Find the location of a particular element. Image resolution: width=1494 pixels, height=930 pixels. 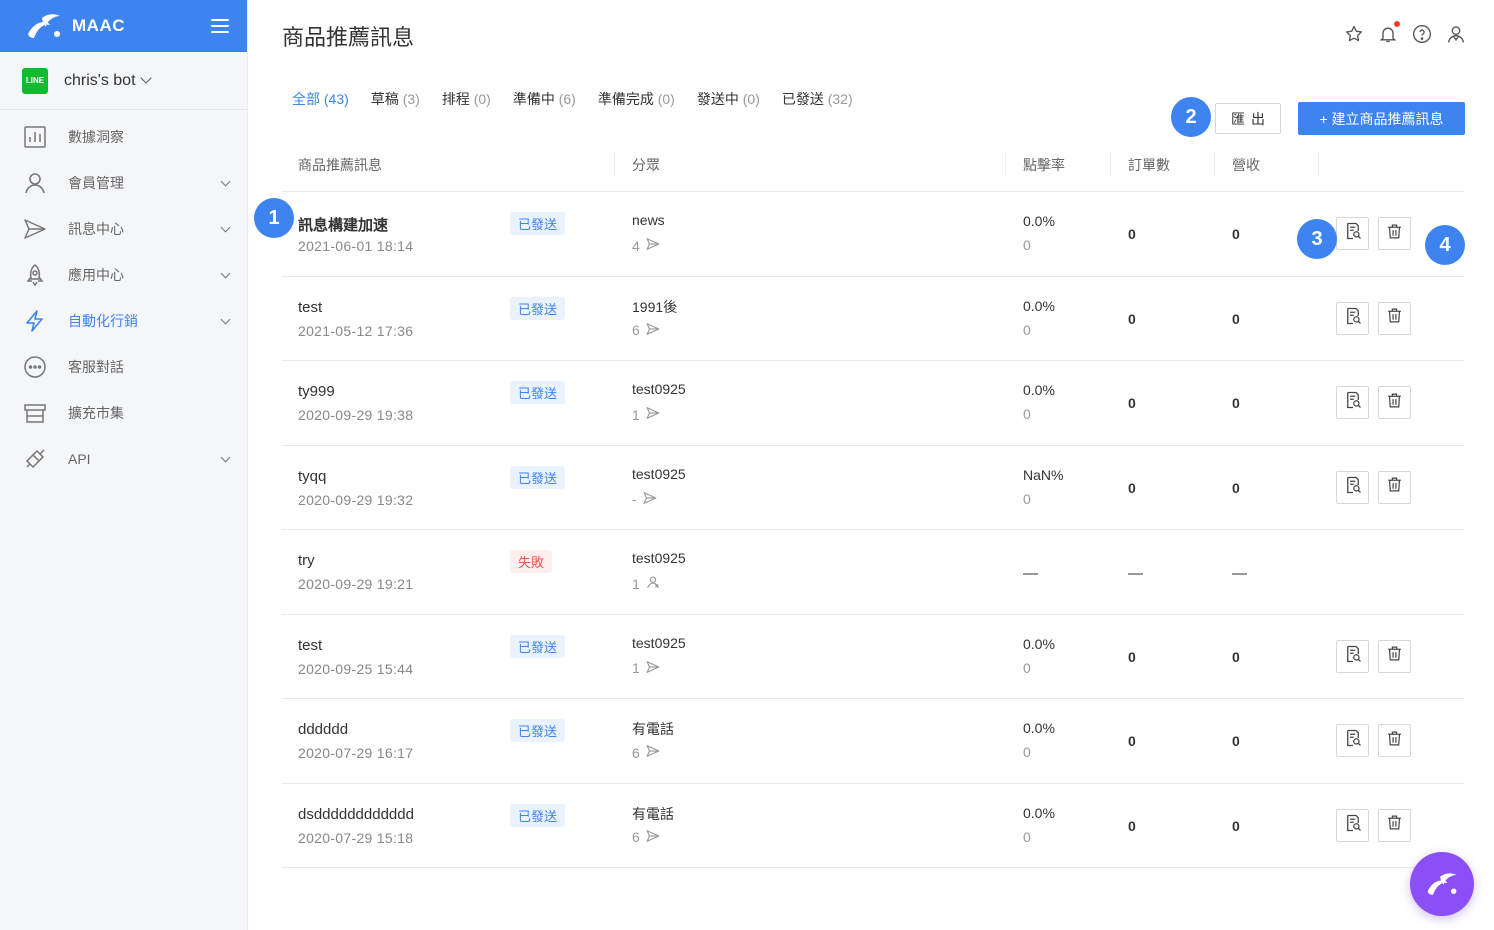

star-icon is located at coordinates (1354, 34).